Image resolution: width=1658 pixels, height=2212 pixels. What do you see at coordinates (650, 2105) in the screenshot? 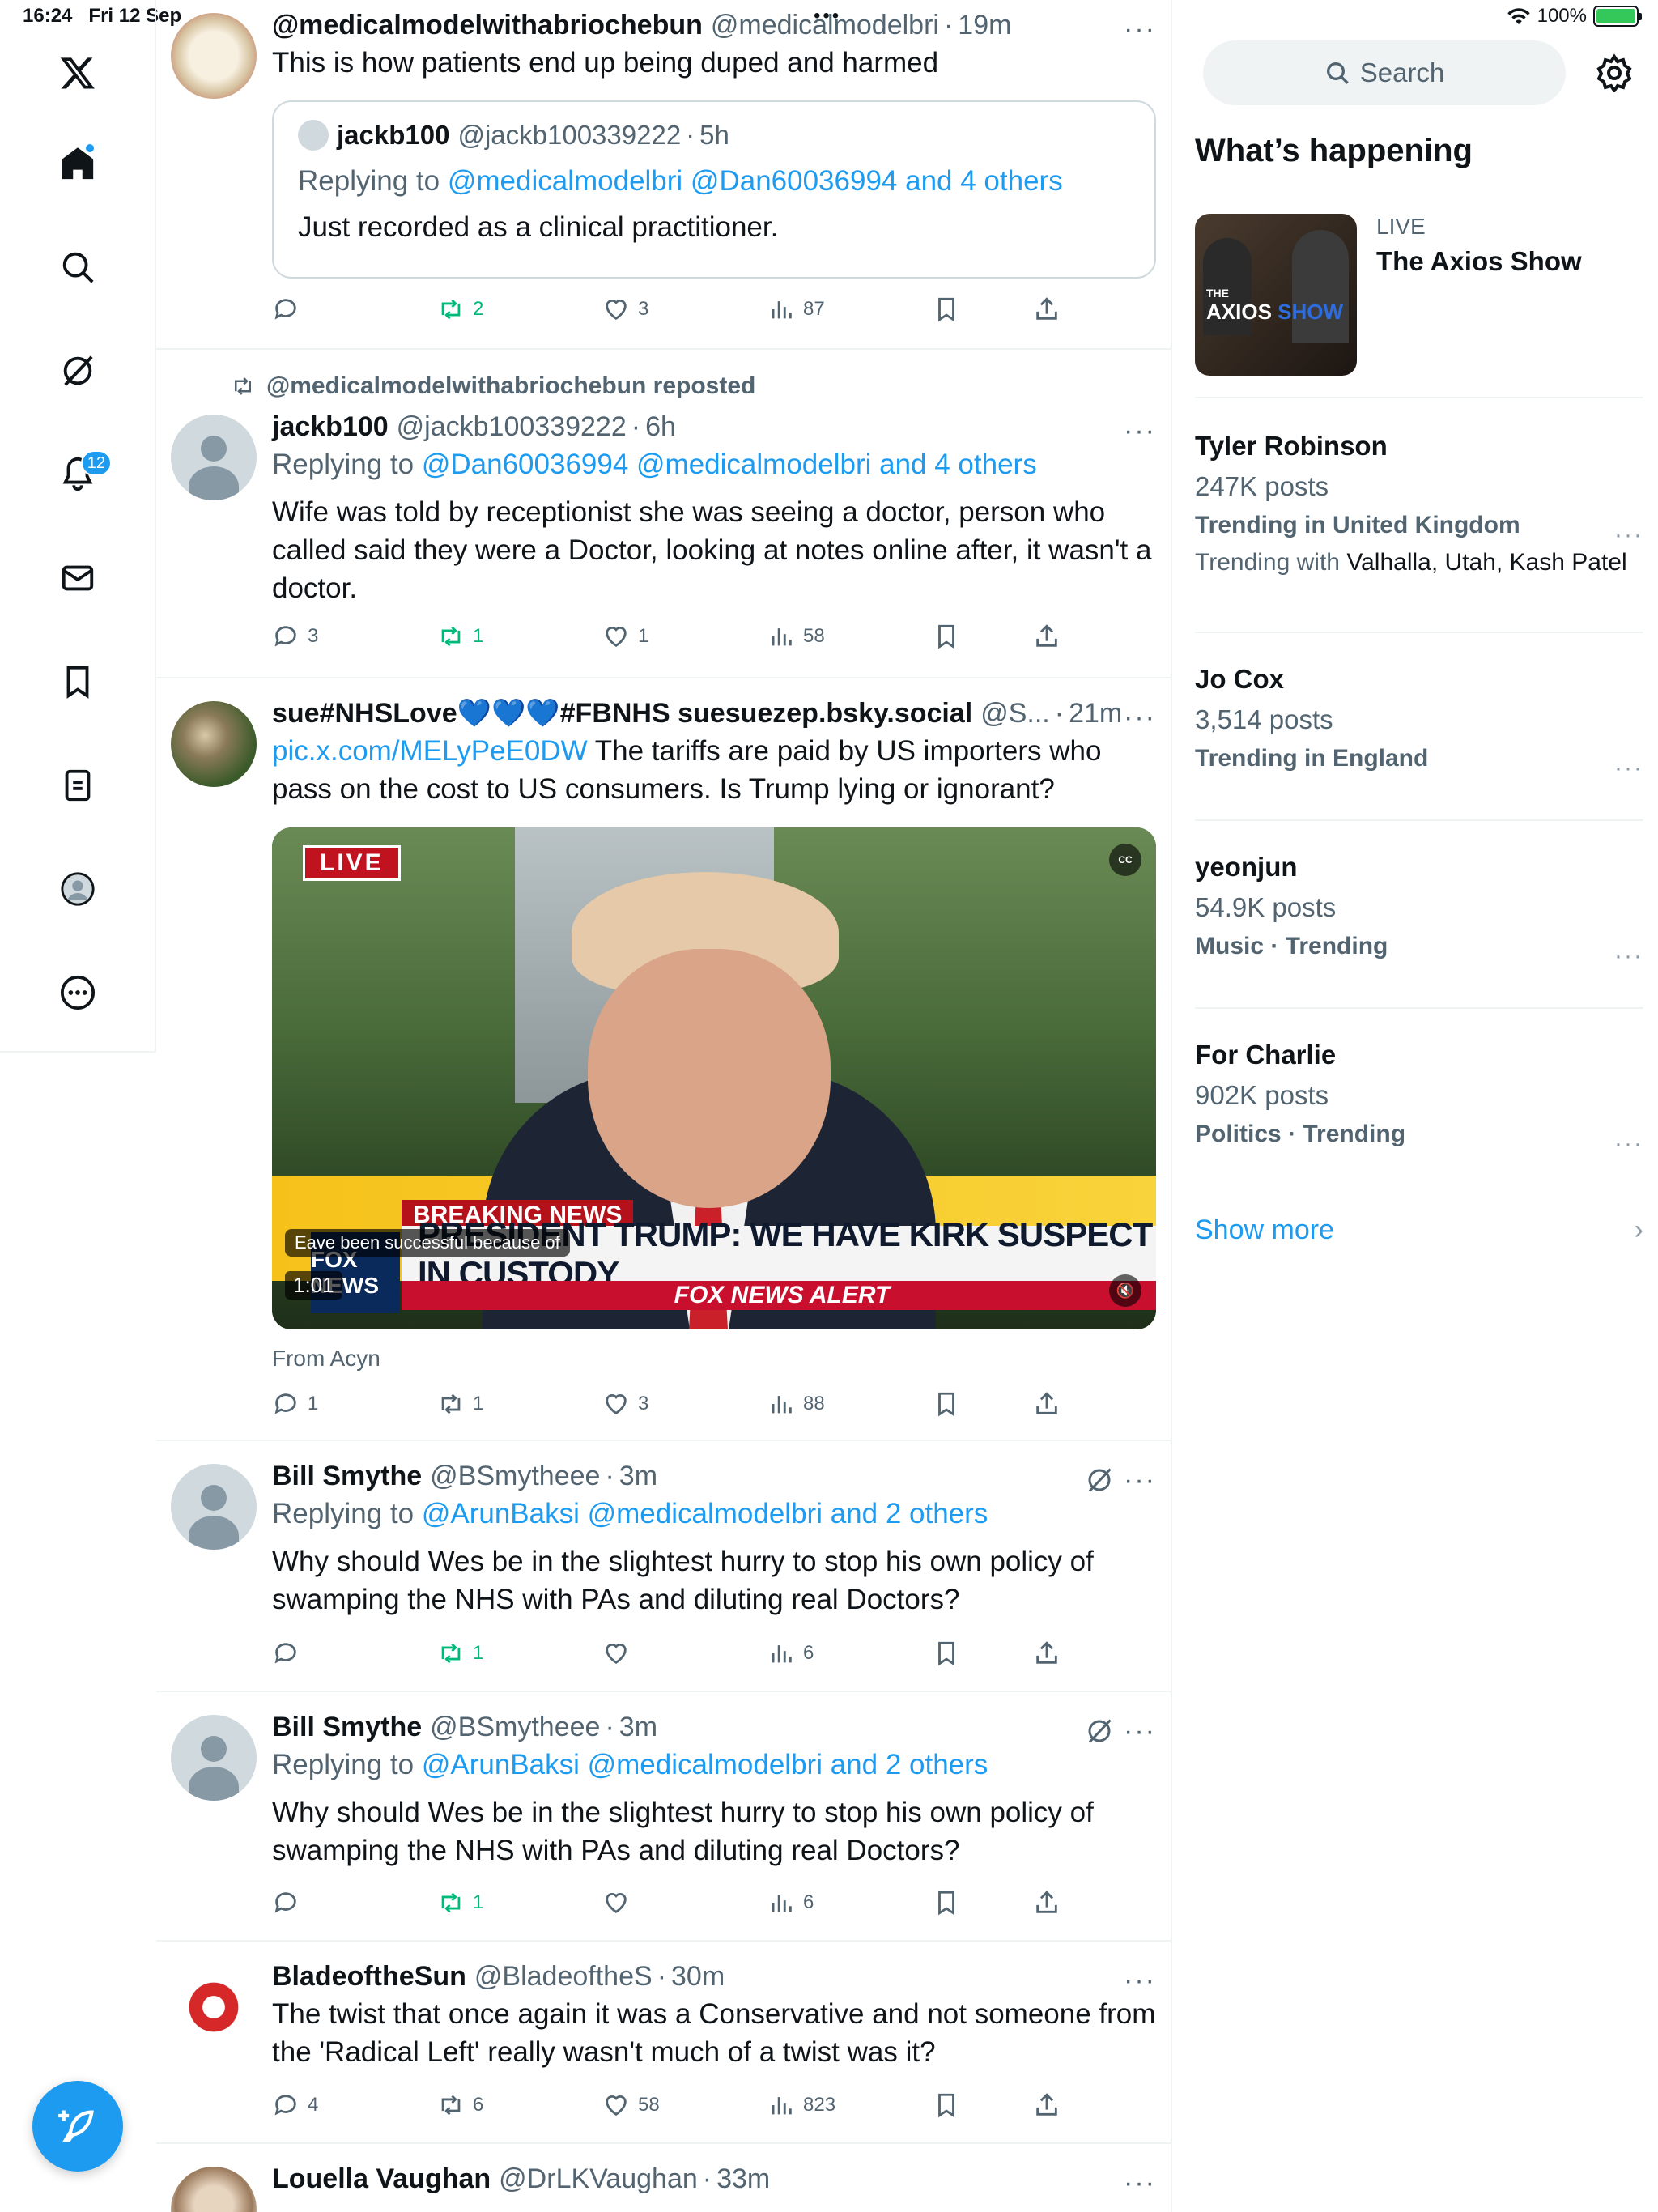
I see `like-button: 58` at bounding box center [650, 2105].